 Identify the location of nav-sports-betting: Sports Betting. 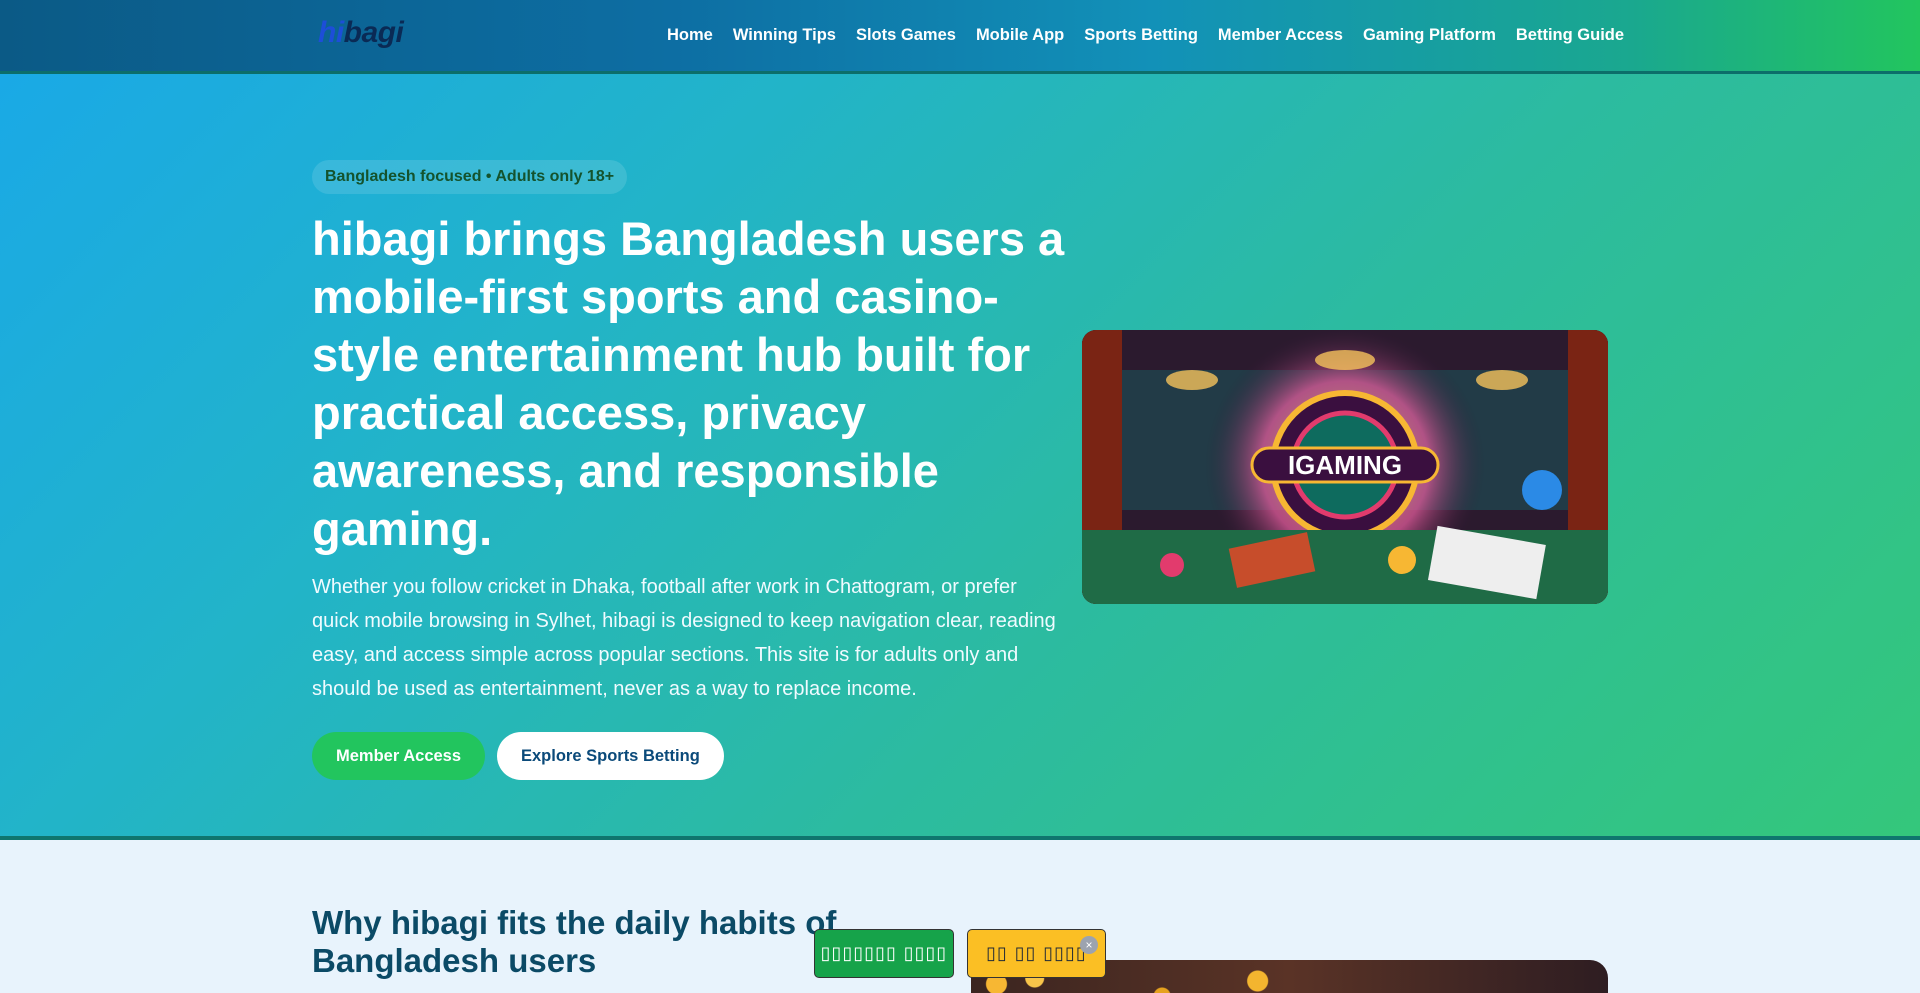
(1141, 35).